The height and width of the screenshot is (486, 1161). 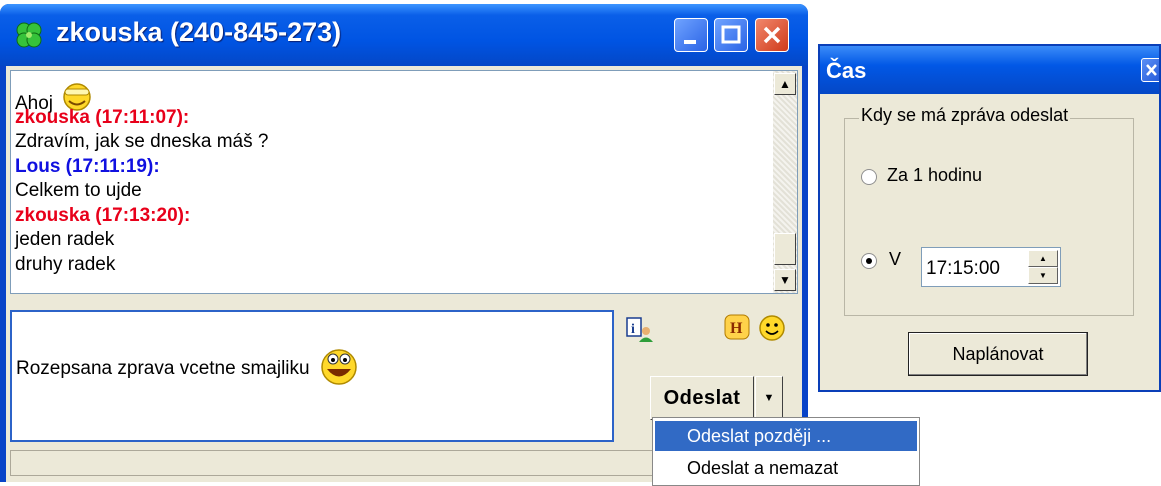 I want to click on history-scrollbar: ▲ ▼, so click(x=785, y=182).